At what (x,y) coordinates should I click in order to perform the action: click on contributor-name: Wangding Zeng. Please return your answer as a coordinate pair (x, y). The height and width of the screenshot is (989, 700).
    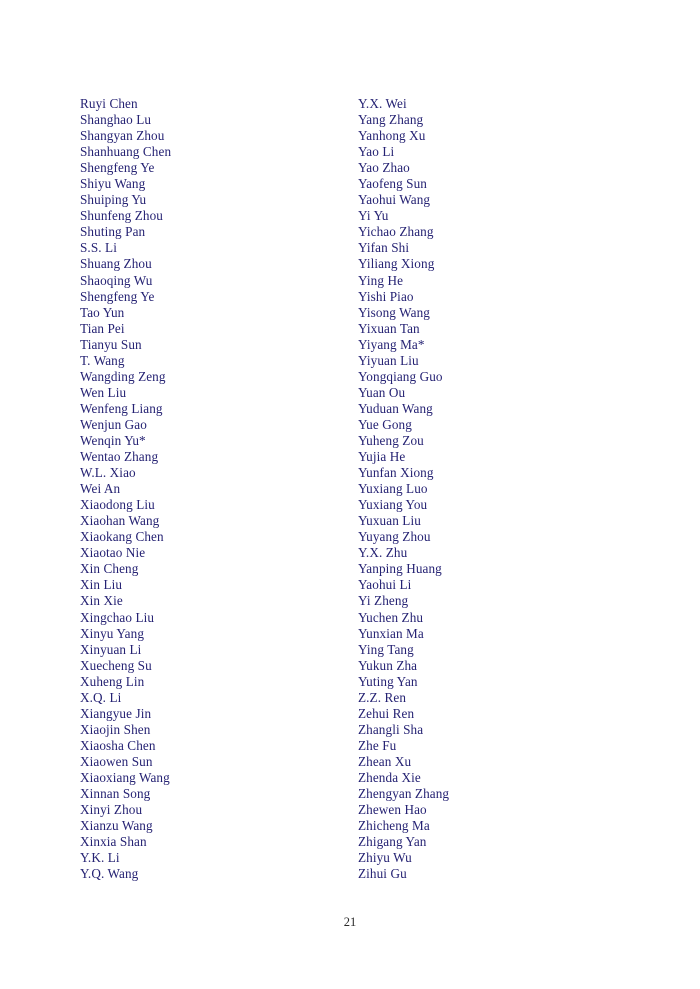
    Looking at the image, I should click on (123, 376).